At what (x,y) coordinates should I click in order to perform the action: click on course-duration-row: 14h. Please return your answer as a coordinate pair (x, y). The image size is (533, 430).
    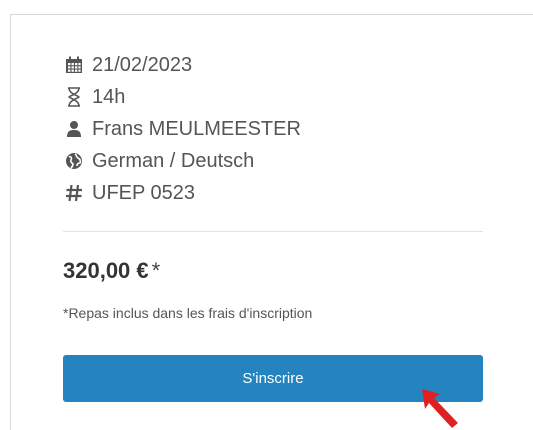
    Looking at the image, I should click on (182, 97).